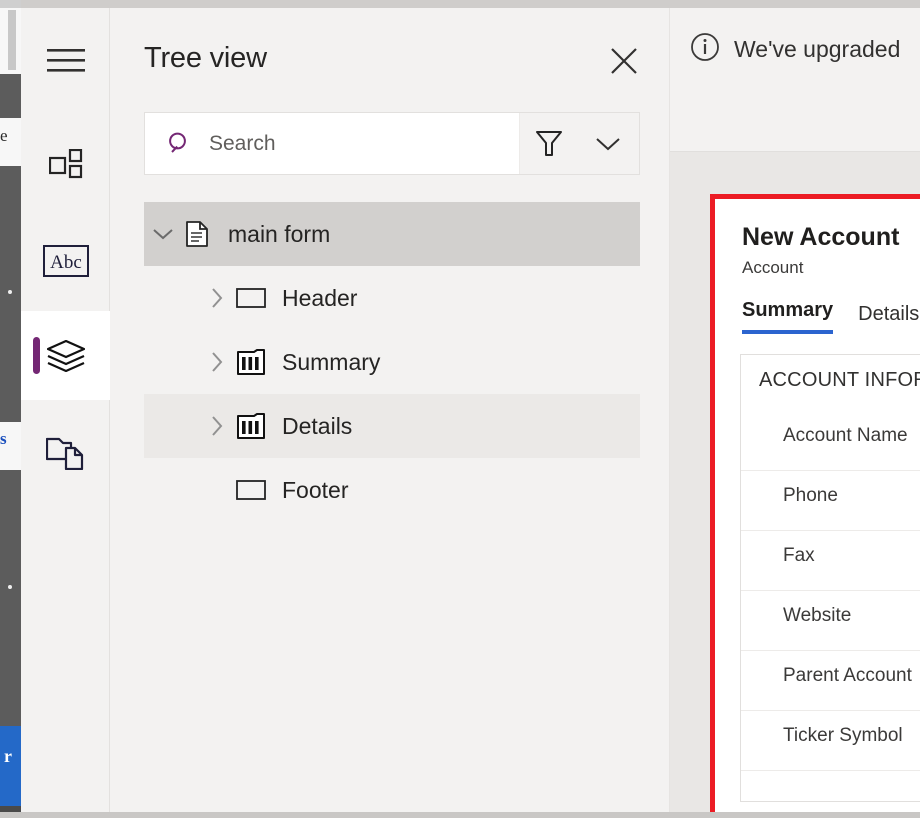 This screenshot has width=920, height=818. Describe the element at coordinates (12, 40) in the screenshot. I see `edge-scrollbar` at that location.